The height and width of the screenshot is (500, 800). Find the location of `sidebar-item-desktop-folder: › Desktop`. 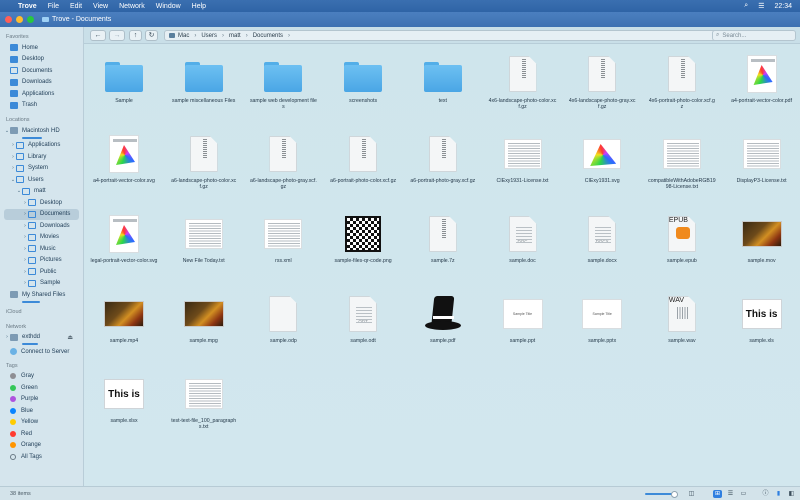

sidebar-item-desktop-folder: › Desktop is located at coordinates (41, 203).